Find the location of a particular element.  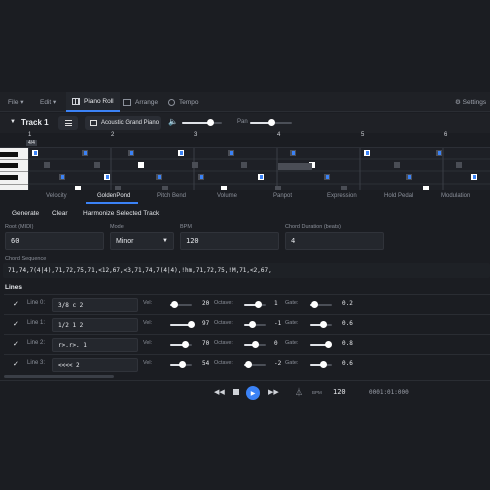

harmonize-button: Harmonize Selected Track is located at coordinates (121, 213).